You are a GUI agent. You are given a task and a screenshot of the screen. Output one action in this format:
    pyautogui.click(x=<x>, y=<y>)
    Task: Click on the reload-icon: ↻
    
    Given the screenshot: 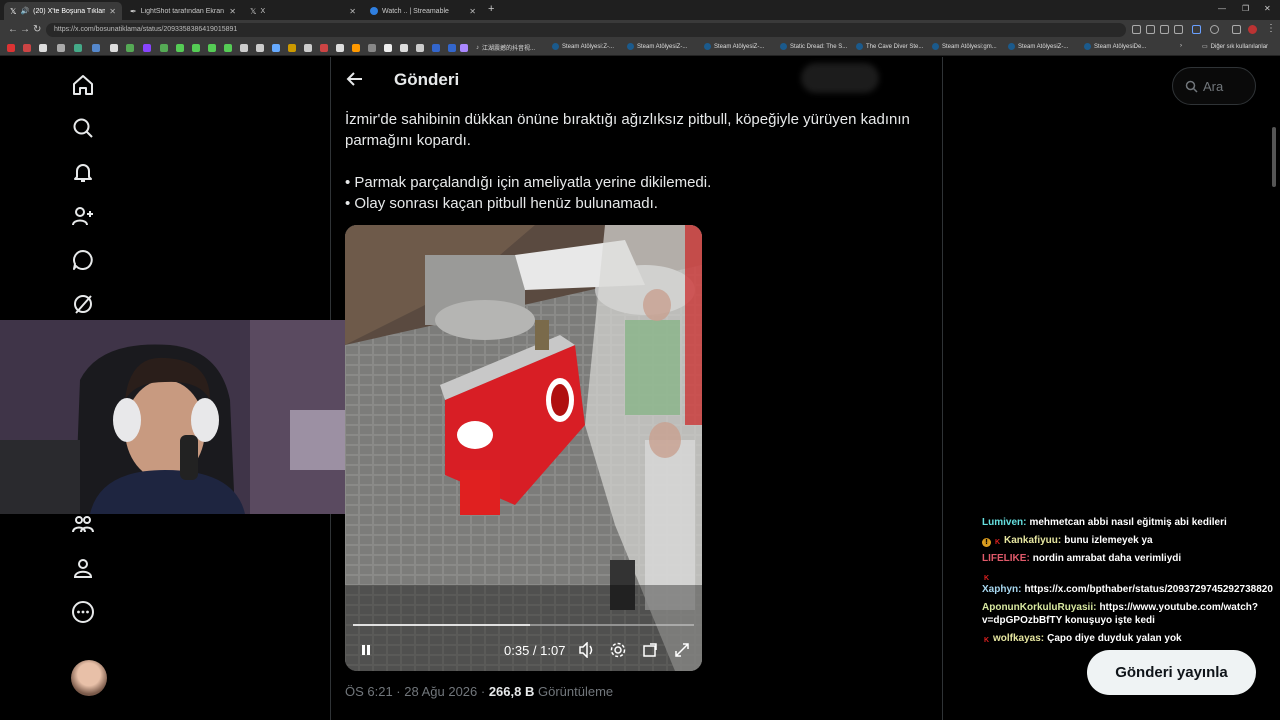 What is the action you would take?
    pyautogui.click(x=37, y=29)
    